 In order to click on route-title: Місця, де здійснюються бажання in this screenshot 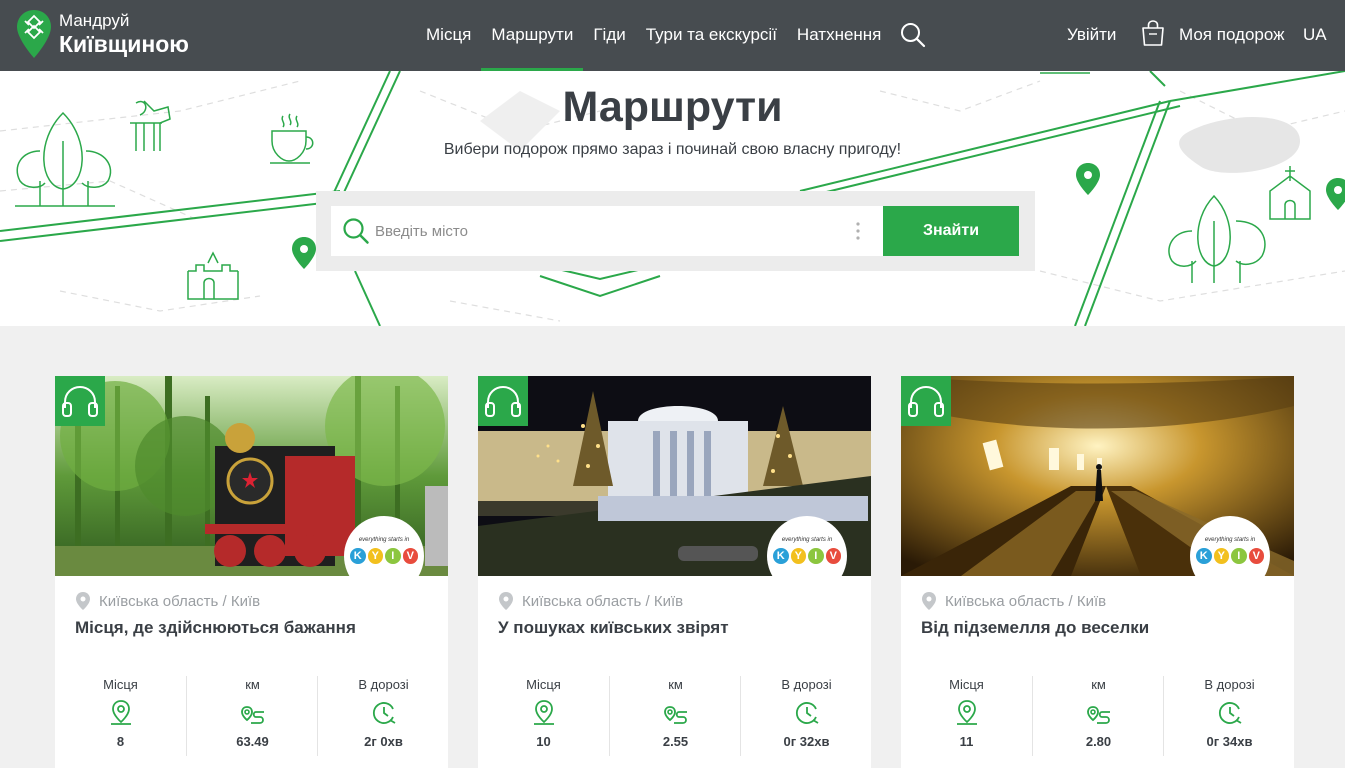, I will do `click(255, 628)`.